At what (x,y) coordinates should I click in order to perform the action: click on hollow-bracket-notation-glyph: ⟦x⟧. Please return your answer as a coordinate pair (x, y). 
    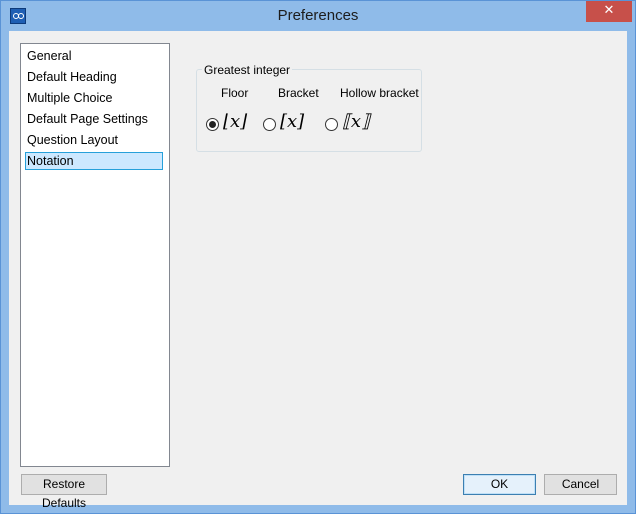
    Looking at the image, I should click on (356, 121).